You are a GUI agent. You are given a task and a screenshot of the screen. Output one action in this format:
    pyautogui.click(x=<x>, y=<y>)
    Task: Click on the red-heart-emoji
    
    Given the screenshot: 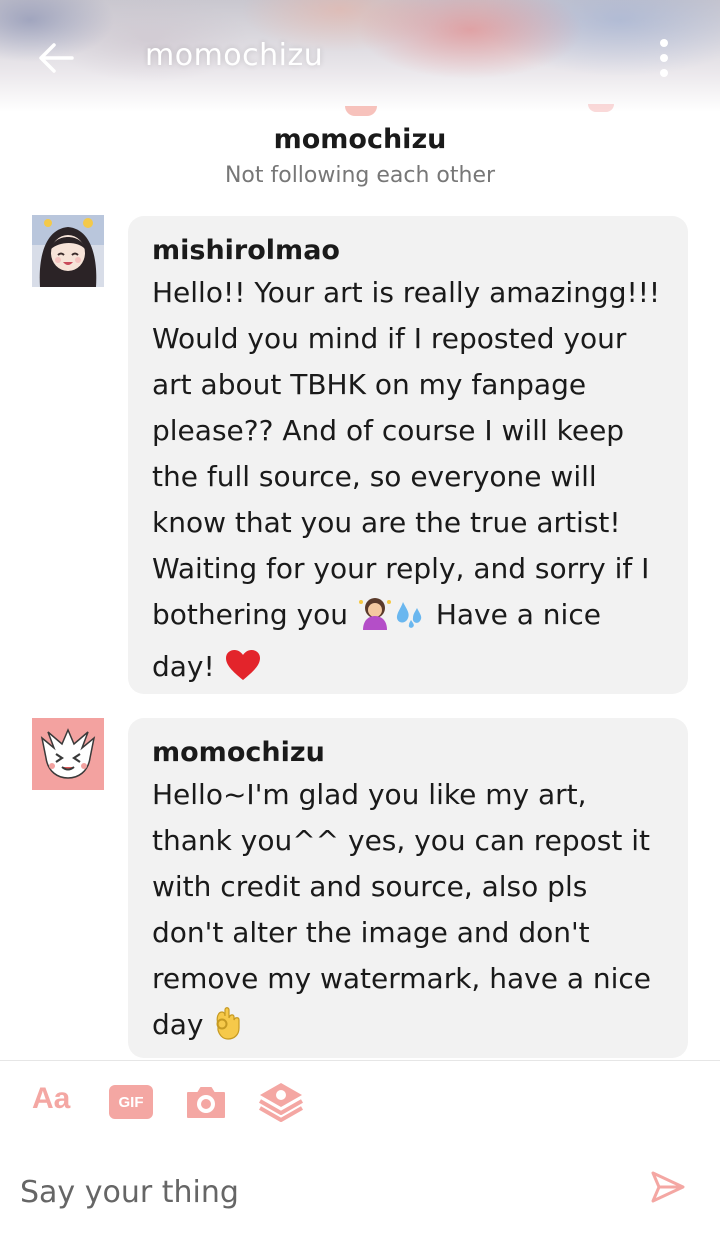 What is the action you would take?
    pyautogui.click(x=243, y=672)
    